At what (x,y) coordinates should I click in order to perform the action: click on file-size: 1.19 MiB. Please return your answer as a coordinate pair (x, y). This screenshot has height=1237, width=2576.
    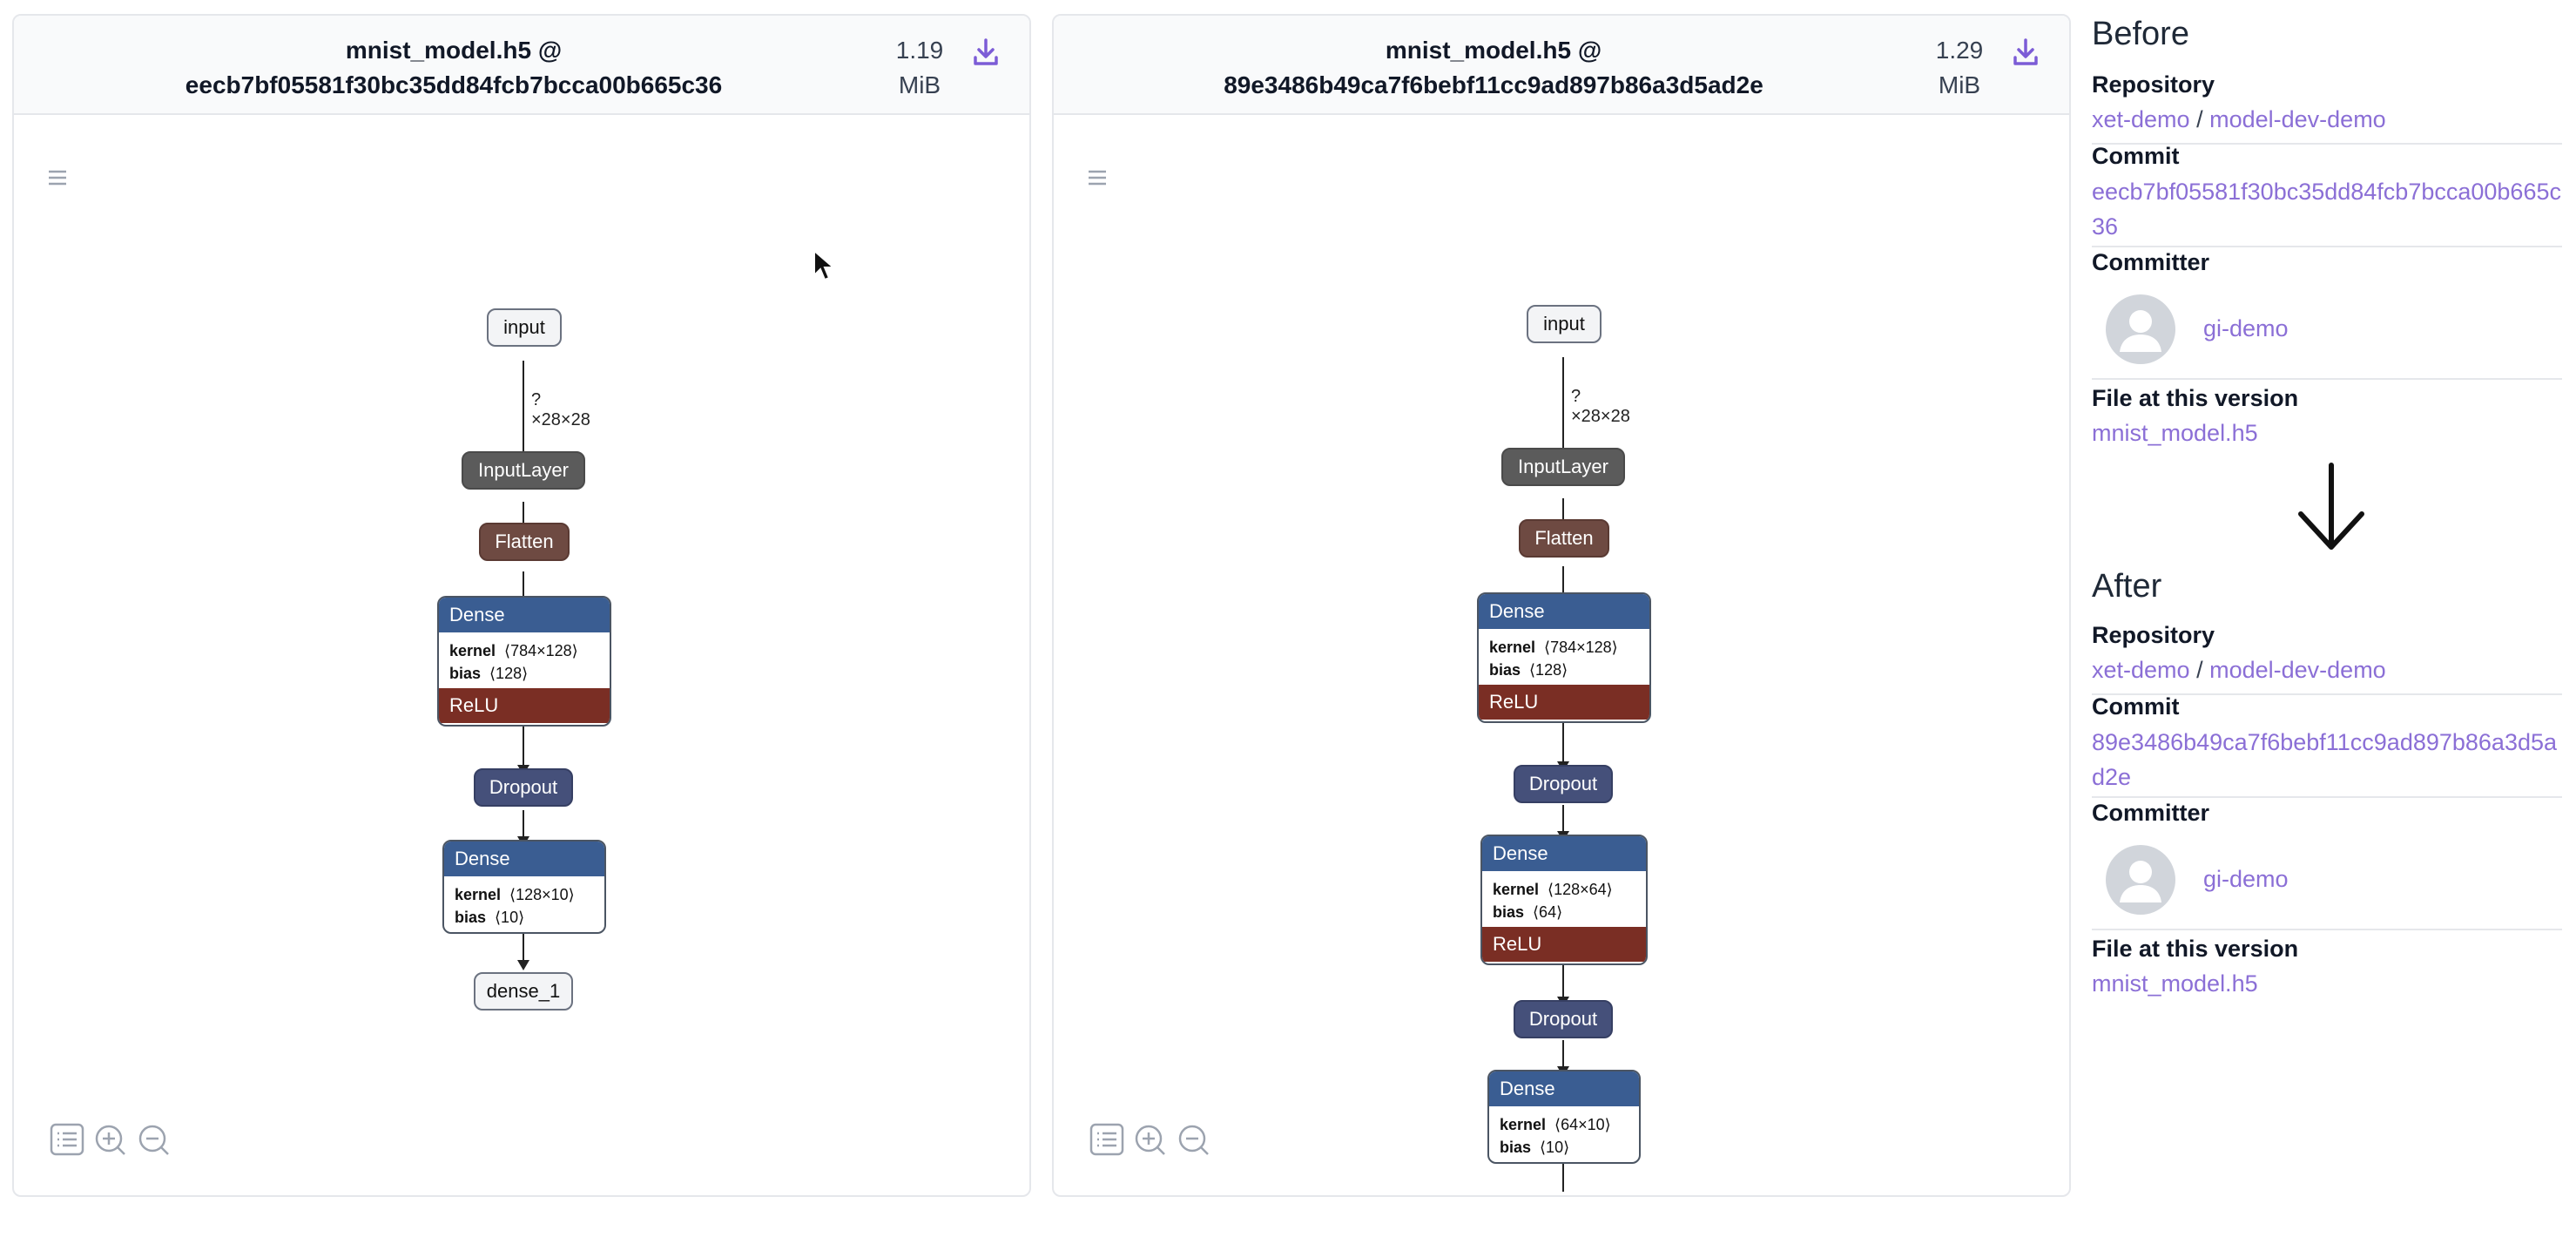
    Looking at the image, I should click on (920, 68).